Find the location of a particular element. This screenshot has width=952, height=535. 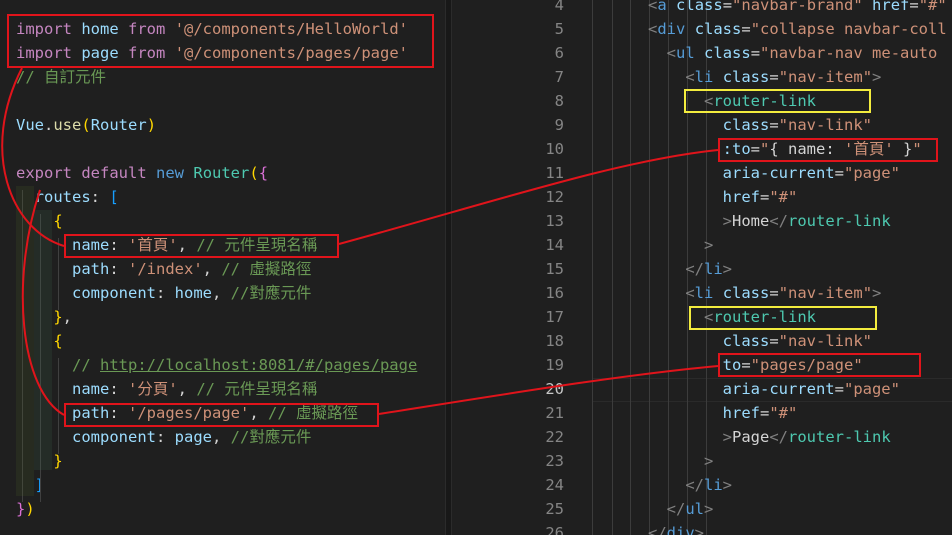

left-code-line: export default new Router({ is located at coordinates (142, 173).